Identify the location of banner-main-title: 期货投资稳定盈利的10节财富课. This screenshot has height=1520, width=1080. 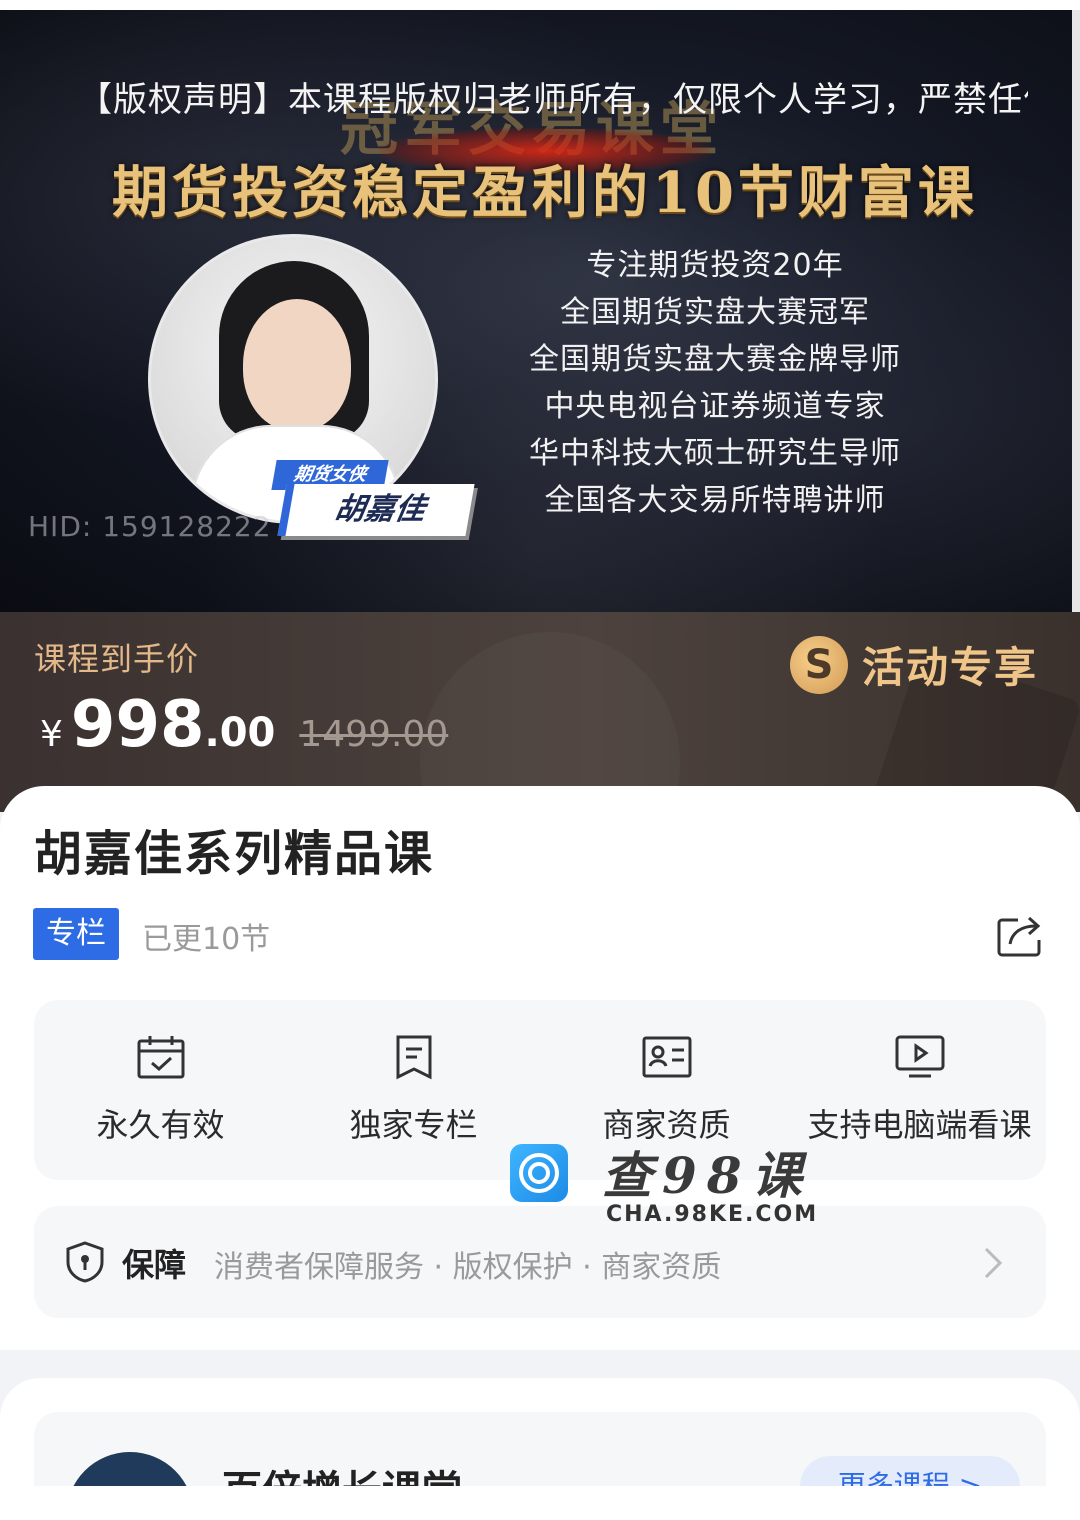
(545, 193).